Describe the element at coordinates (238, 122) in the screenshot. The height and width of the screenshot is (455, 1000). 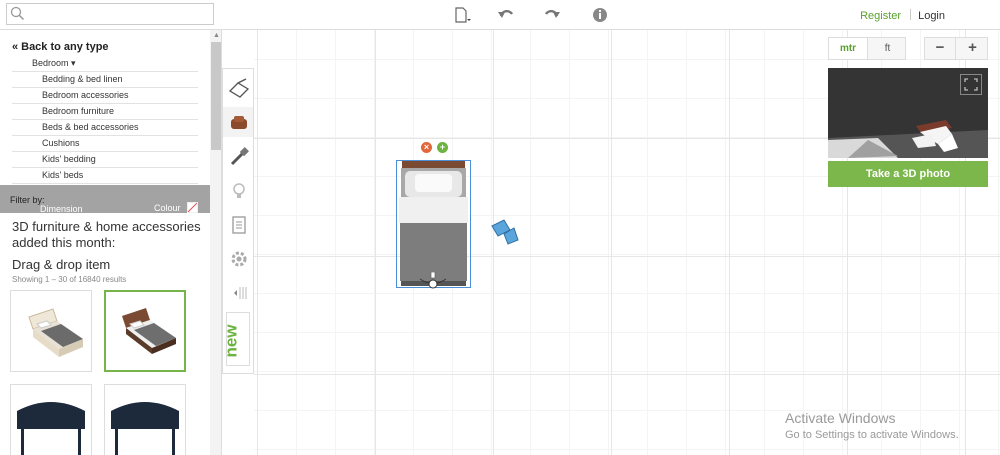
I see `furniture-tool-icon` at that location.